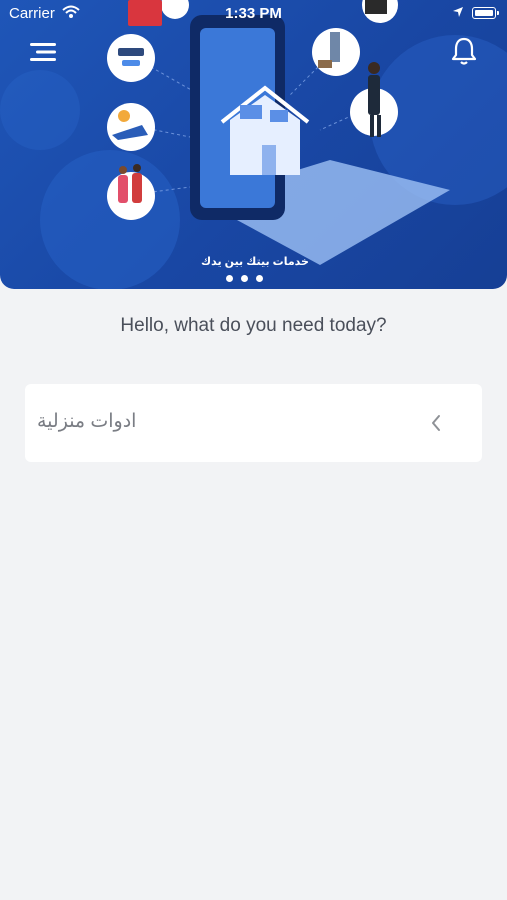 The height and width of the screenshot is (900, 507). Describe the element at coordinates (253, 325) in the screenshot. I see `greeting-text: Hello, what do you need today?` at that location.